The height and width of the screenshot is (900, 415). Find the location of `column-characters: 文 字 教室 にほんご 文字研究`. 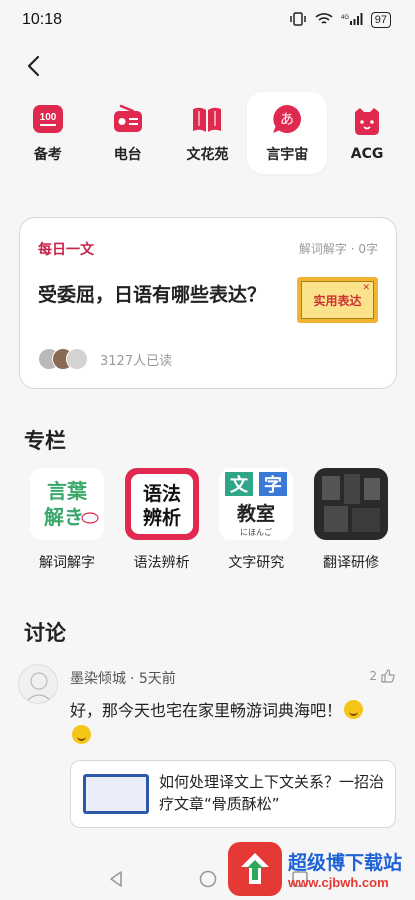

column-characters: 文 字 教室 にほんご 文字研究 is located at coordinates (256, 520).